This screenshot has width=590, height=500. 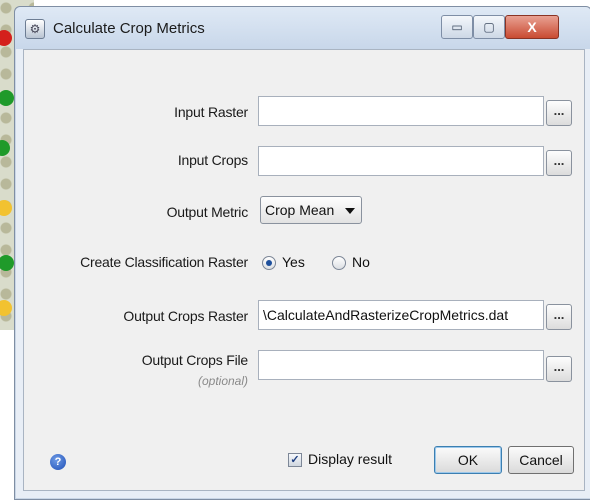 What do you see at coordinates (300, 210) in the screenshot?
I see `output-metric-selected: Crop Mean` at bounding box center [300, 210].